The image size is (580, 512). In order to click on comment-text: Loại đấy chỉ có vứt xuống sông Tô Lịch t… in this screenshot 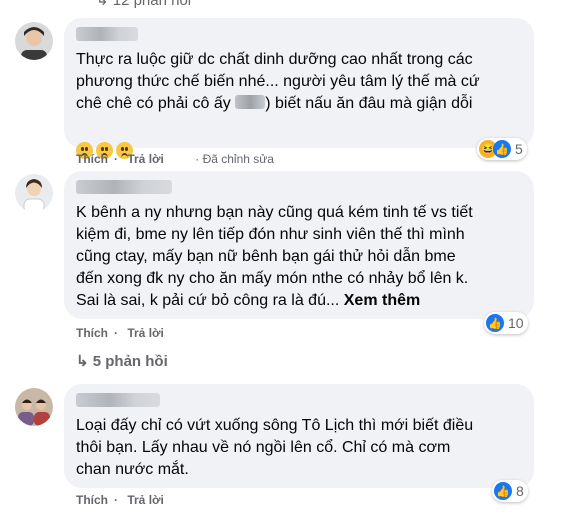, I will do `click(275, 447)`.